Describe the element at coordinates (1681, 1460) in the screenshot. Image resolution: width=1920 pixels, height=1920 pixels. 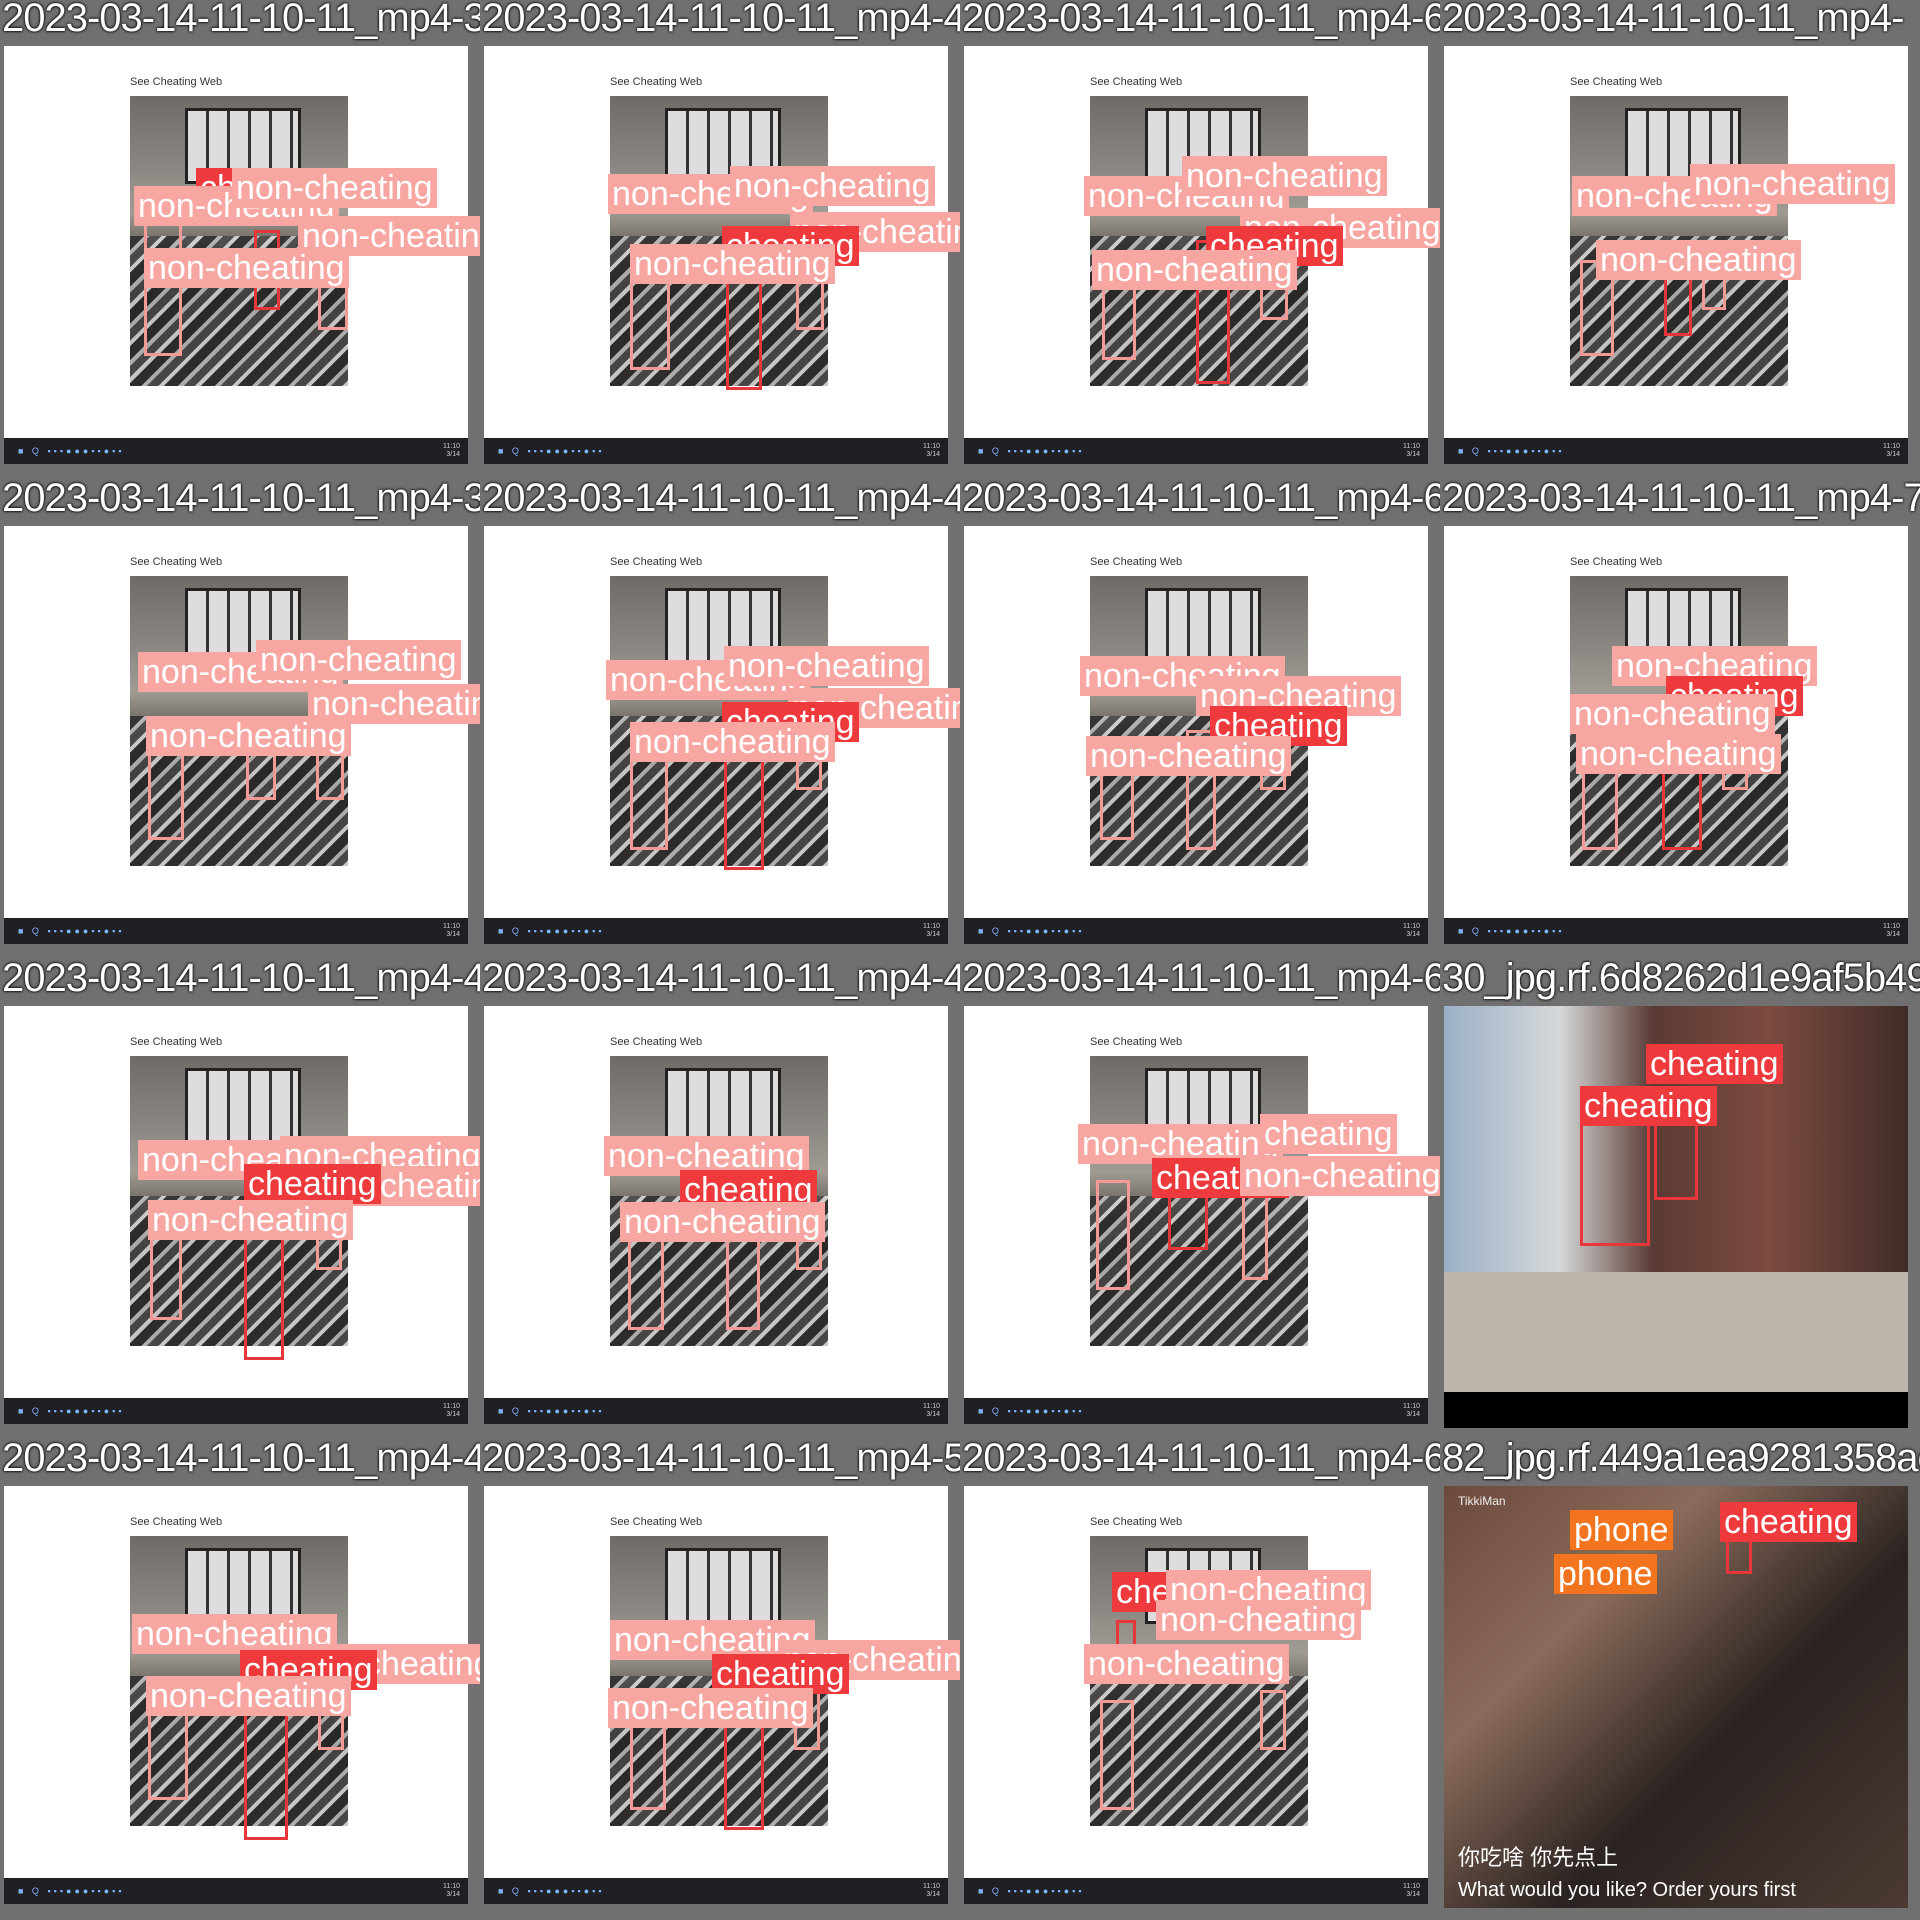
I see `tile-filename: 82_jpg.rf.449a1ea9281358ae` at that location.